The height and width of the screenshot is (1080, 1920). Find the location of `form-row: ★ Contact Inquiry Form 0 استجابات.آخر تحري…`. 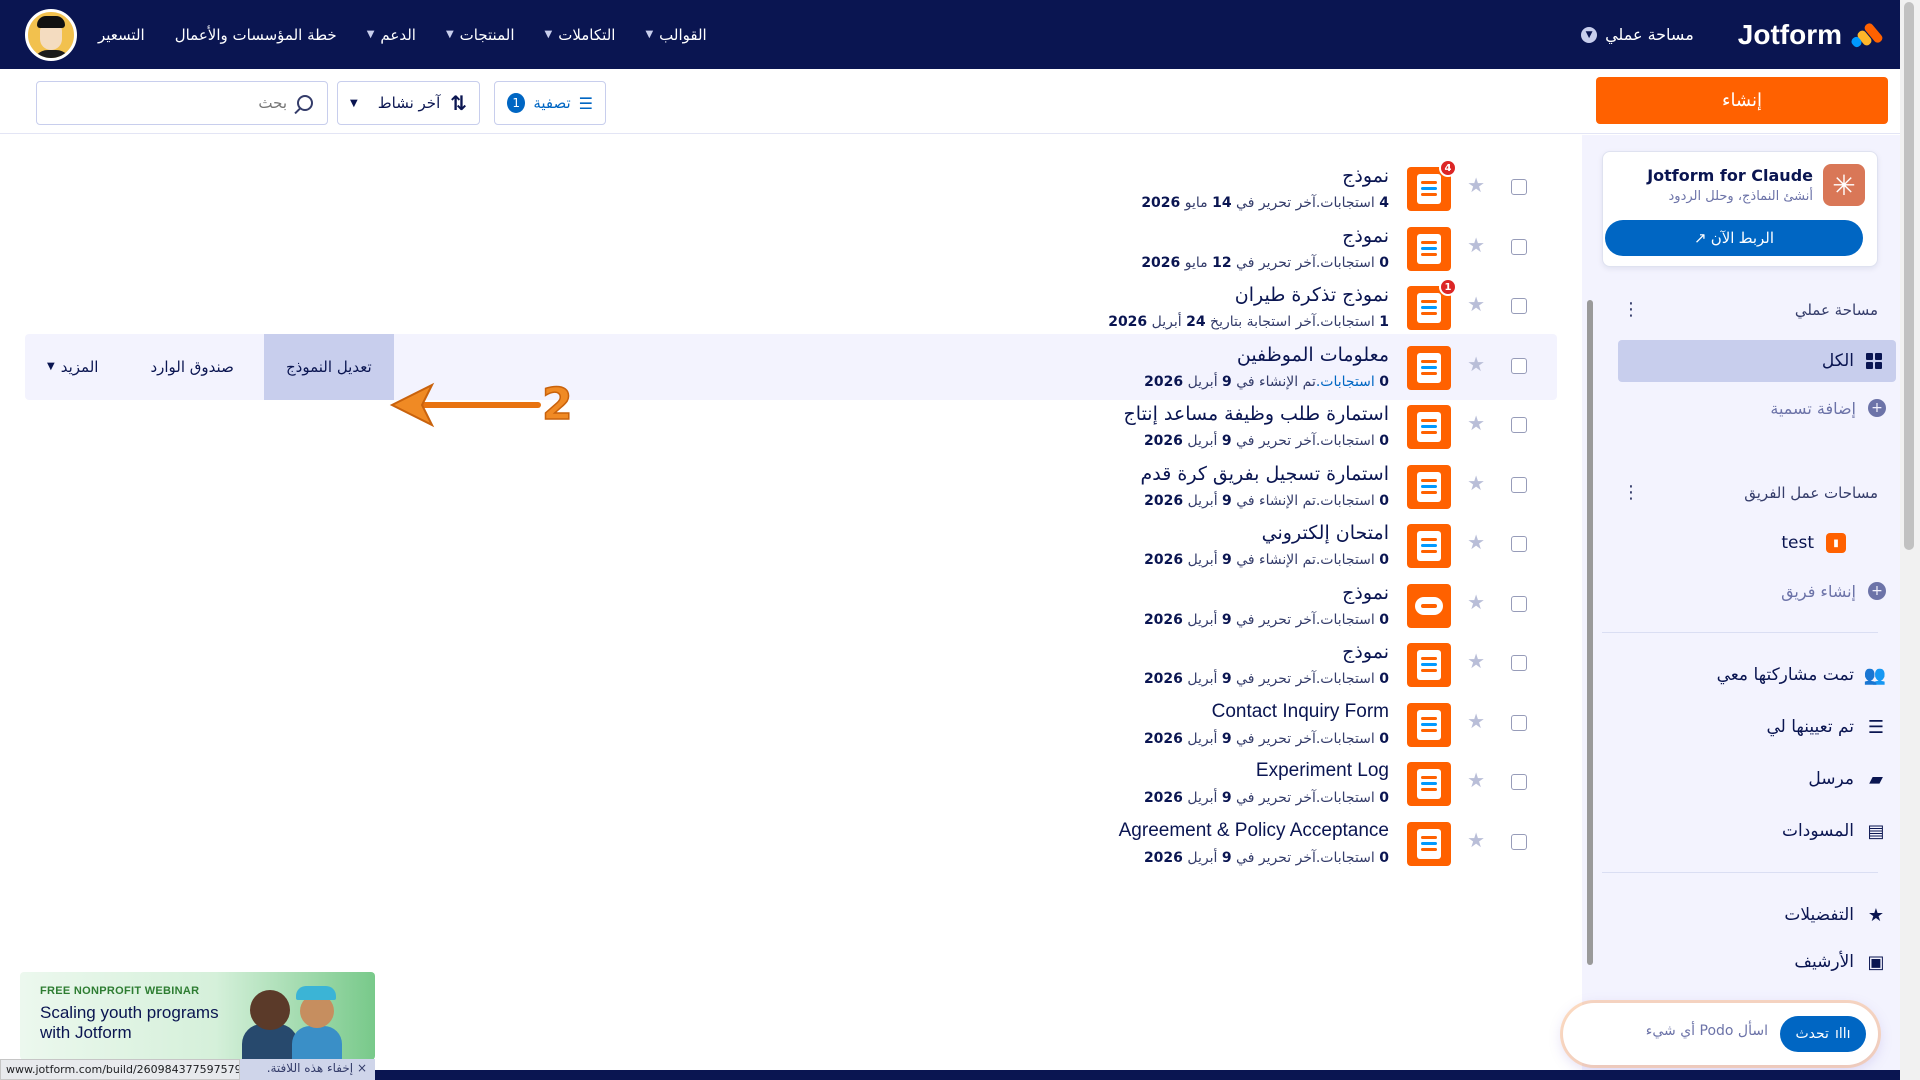

form-row: ★ Contact Inquiry Form 0 استجابات.آخر تحري… is located at coordinates (791, 724).